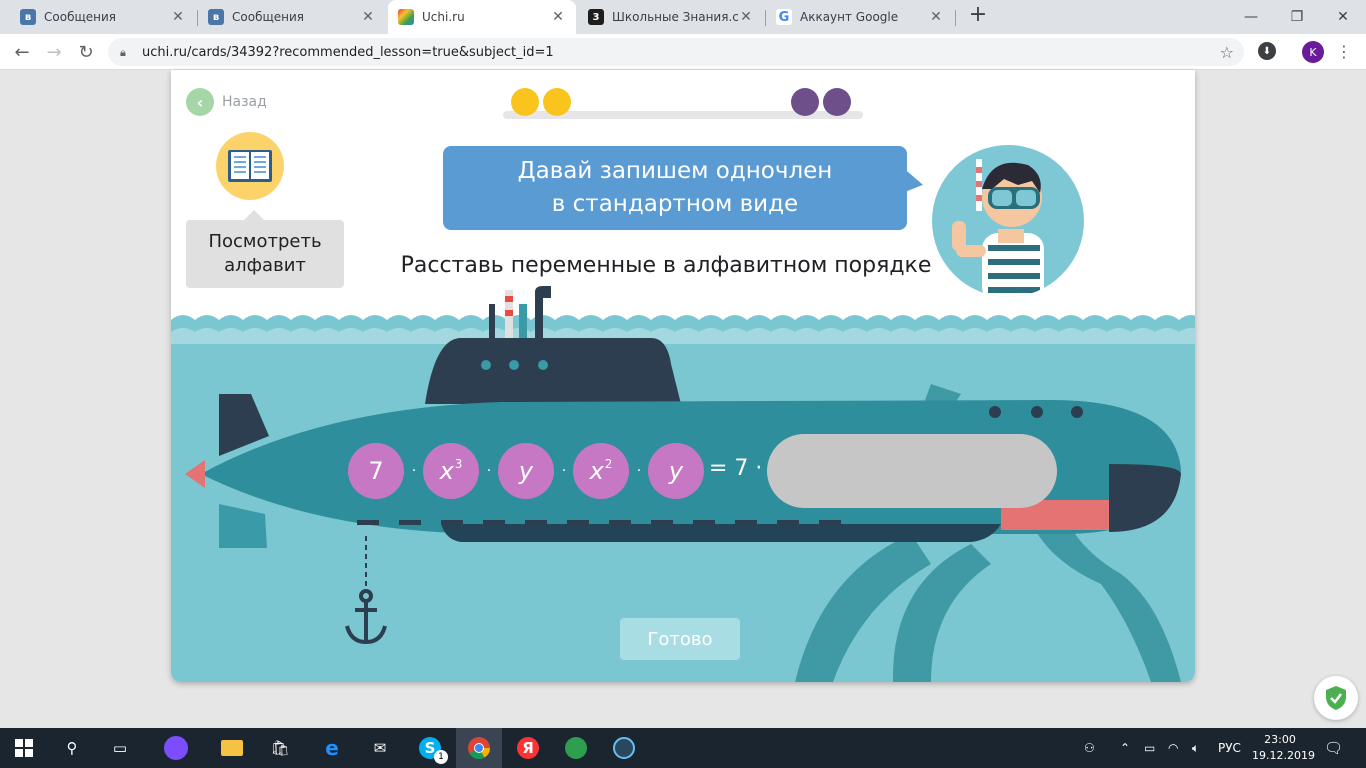 The width and height of the screenshot is (1366, 768). What do you see at coordinates (624, 748) in the screenshot?
I see `steam-icon` at bounding box center [624, 748].